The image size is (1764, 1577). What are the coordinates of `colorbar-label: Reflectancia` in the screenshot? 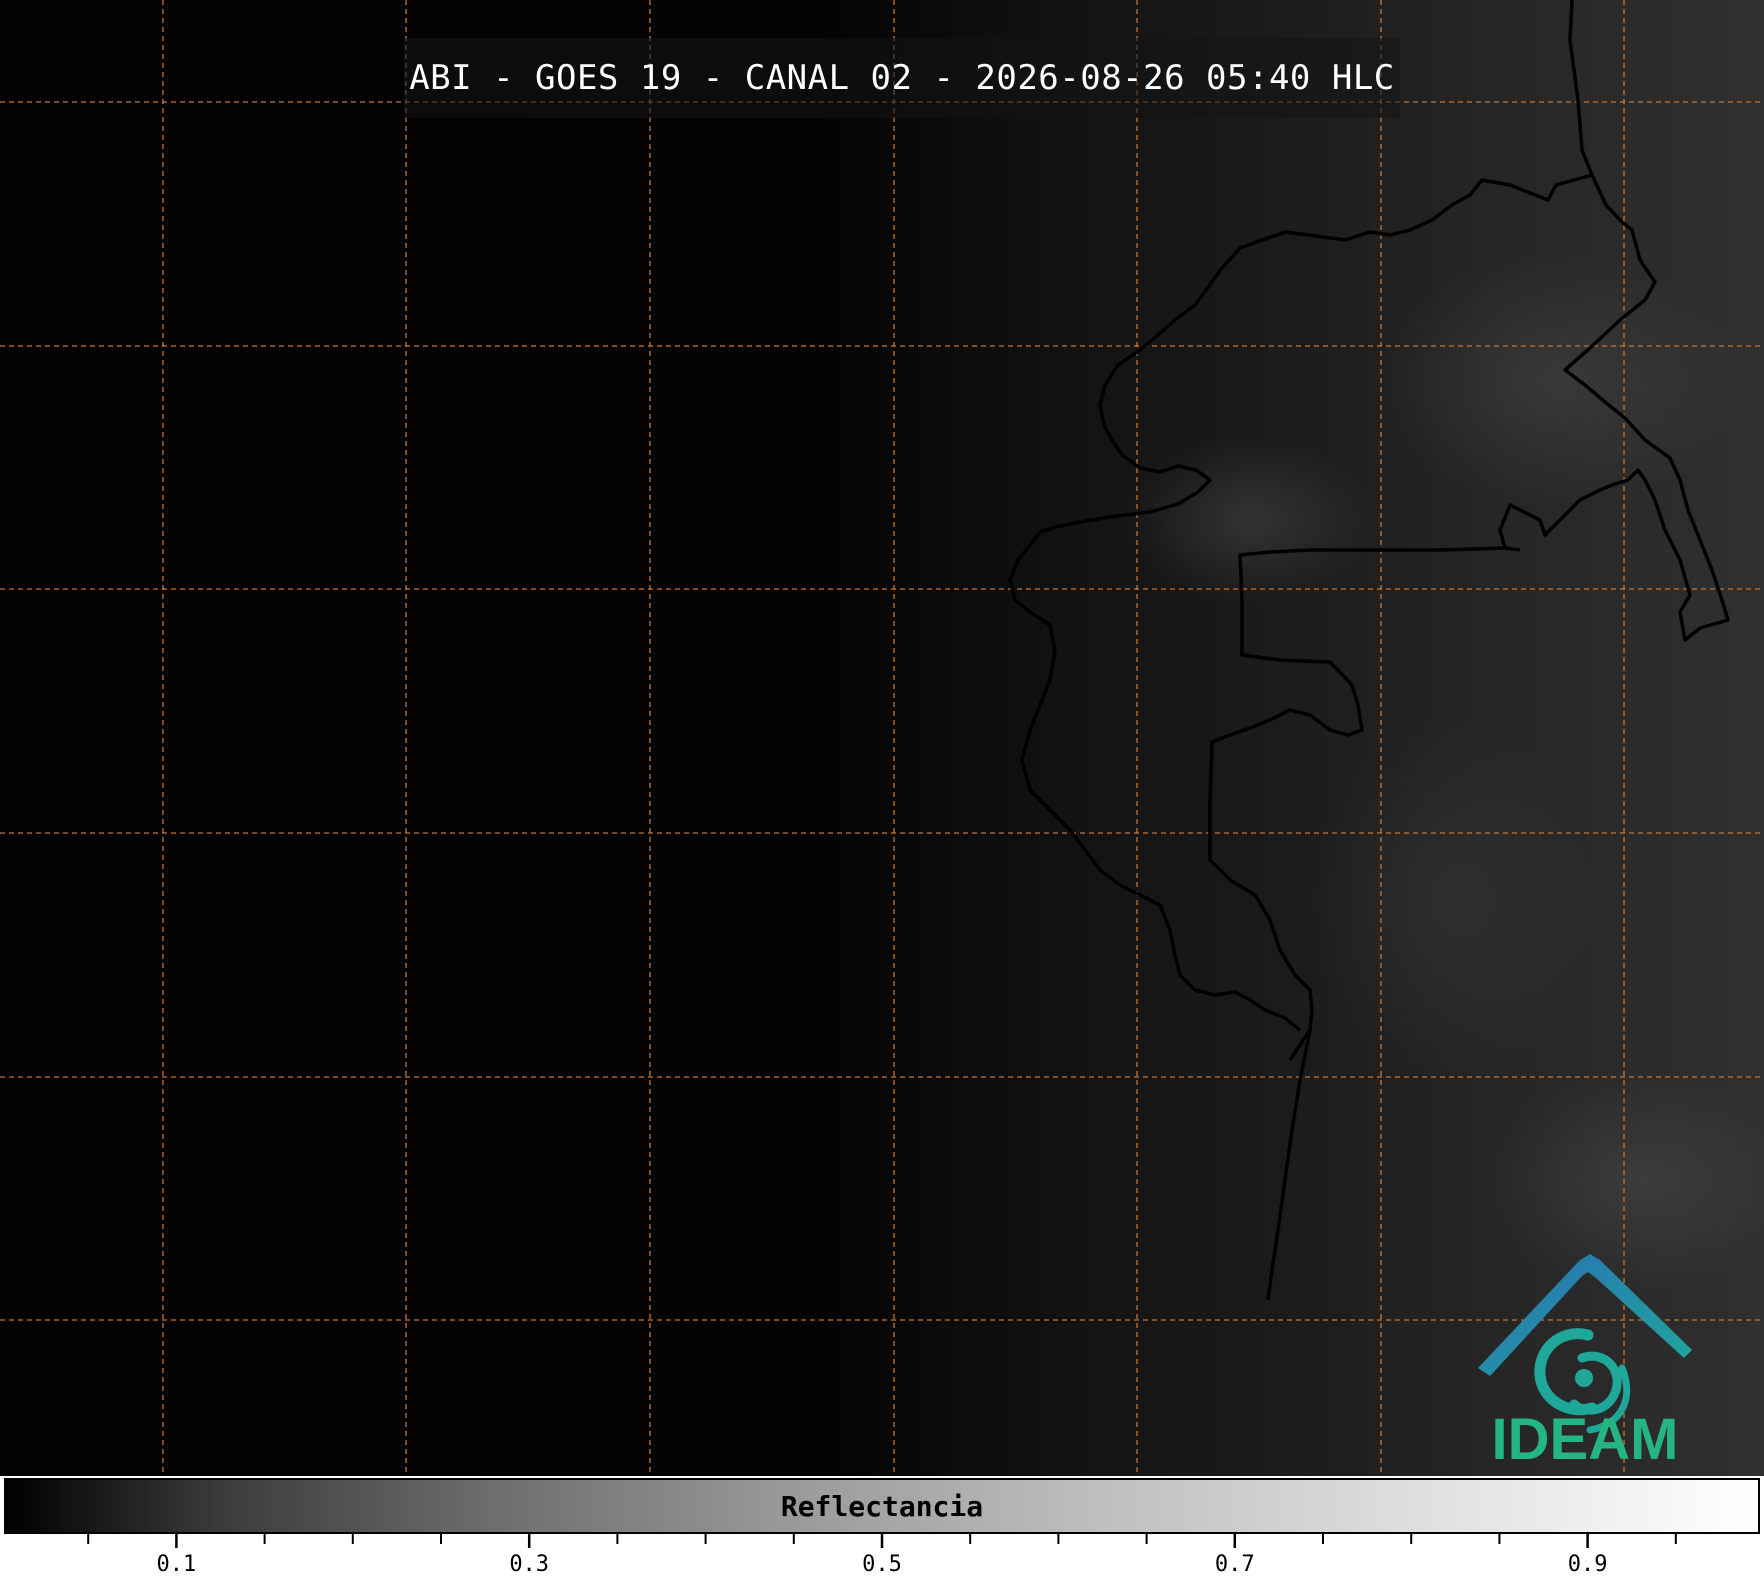 It's located at (882, 1506).